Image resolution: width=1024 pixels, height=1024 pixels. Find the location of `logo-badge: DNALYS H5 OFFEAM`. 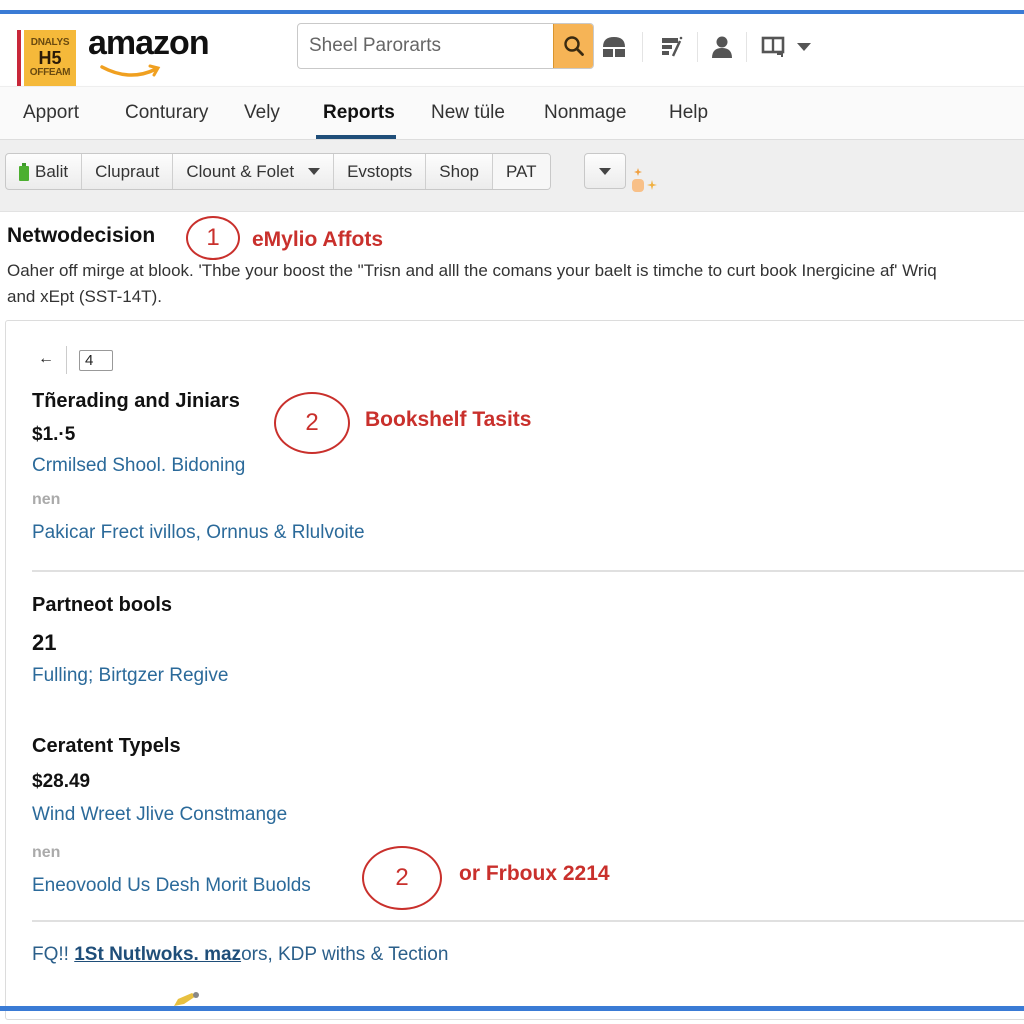

logo-badge: DNALYS H5 OFFEAM is located at coordinates (50, 58).